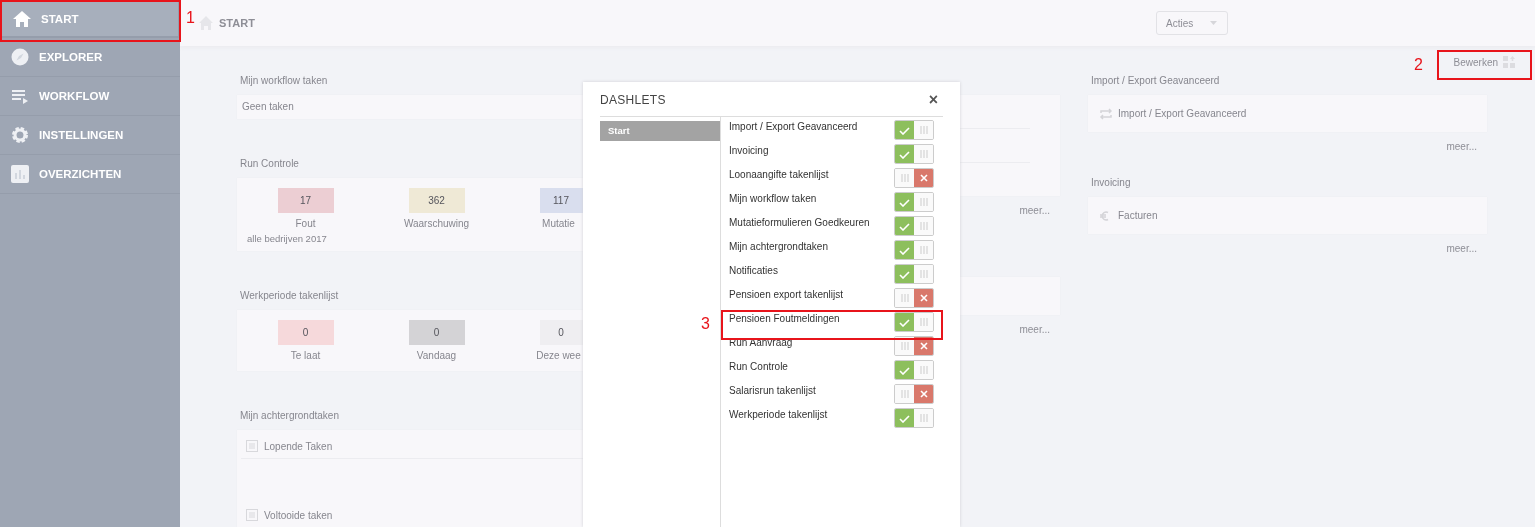 This screenshot has width=1535, height=527. Describe the element at coordinates (237, 23) in the screenshot. I see `breadcrumb: START` at that location.